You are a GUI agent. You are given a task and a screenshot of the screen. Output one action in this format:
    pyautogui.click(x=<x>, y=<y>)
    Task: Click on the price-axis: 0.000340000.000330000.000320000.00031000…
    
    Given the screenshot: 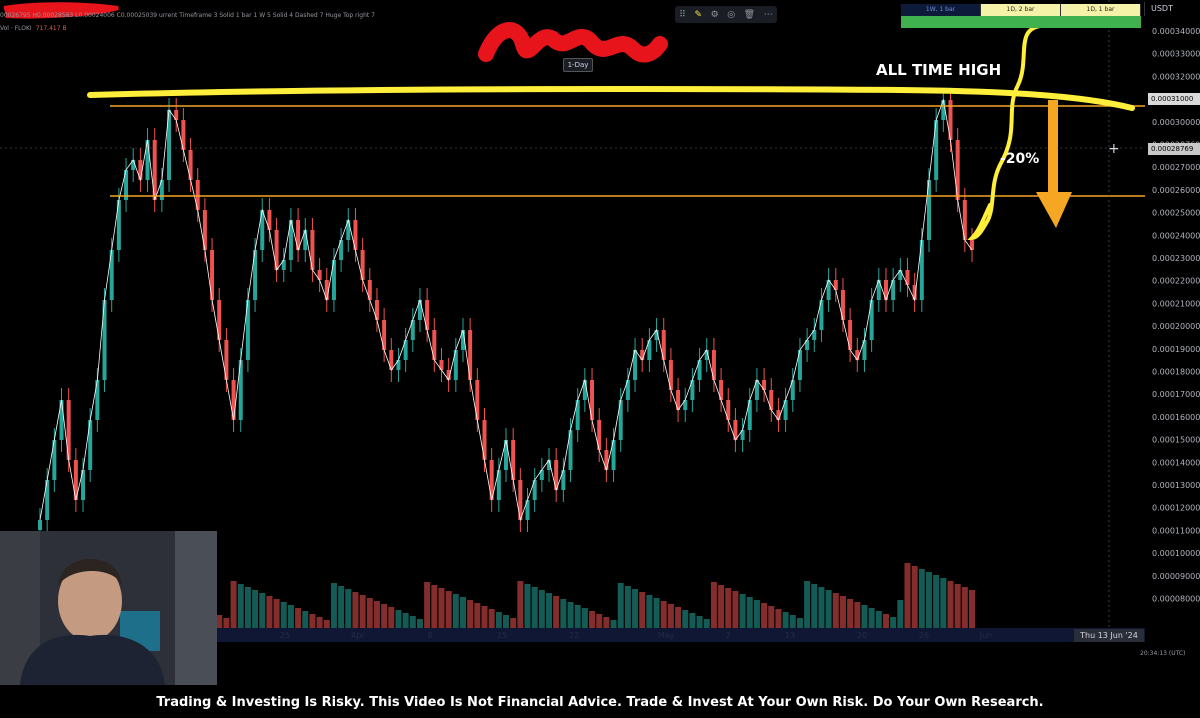 What is the action you would take?
    pyautogui.click(x=1176, y=315)
    